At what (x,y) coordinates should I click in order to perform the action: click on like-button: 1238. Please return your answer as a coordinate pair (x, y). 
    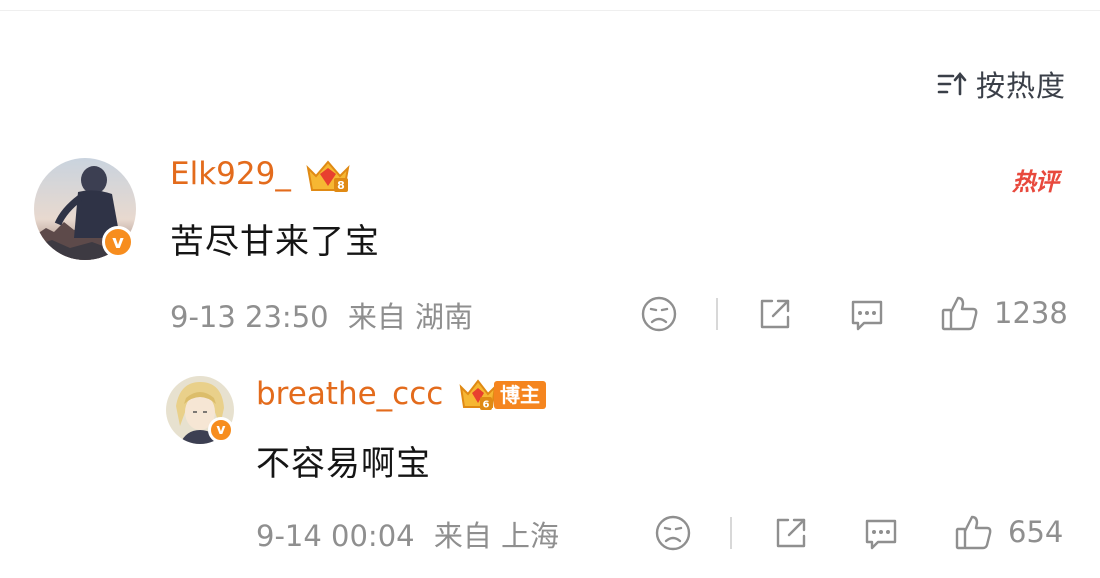
    Looking at the image, I should click on (1004, 313).